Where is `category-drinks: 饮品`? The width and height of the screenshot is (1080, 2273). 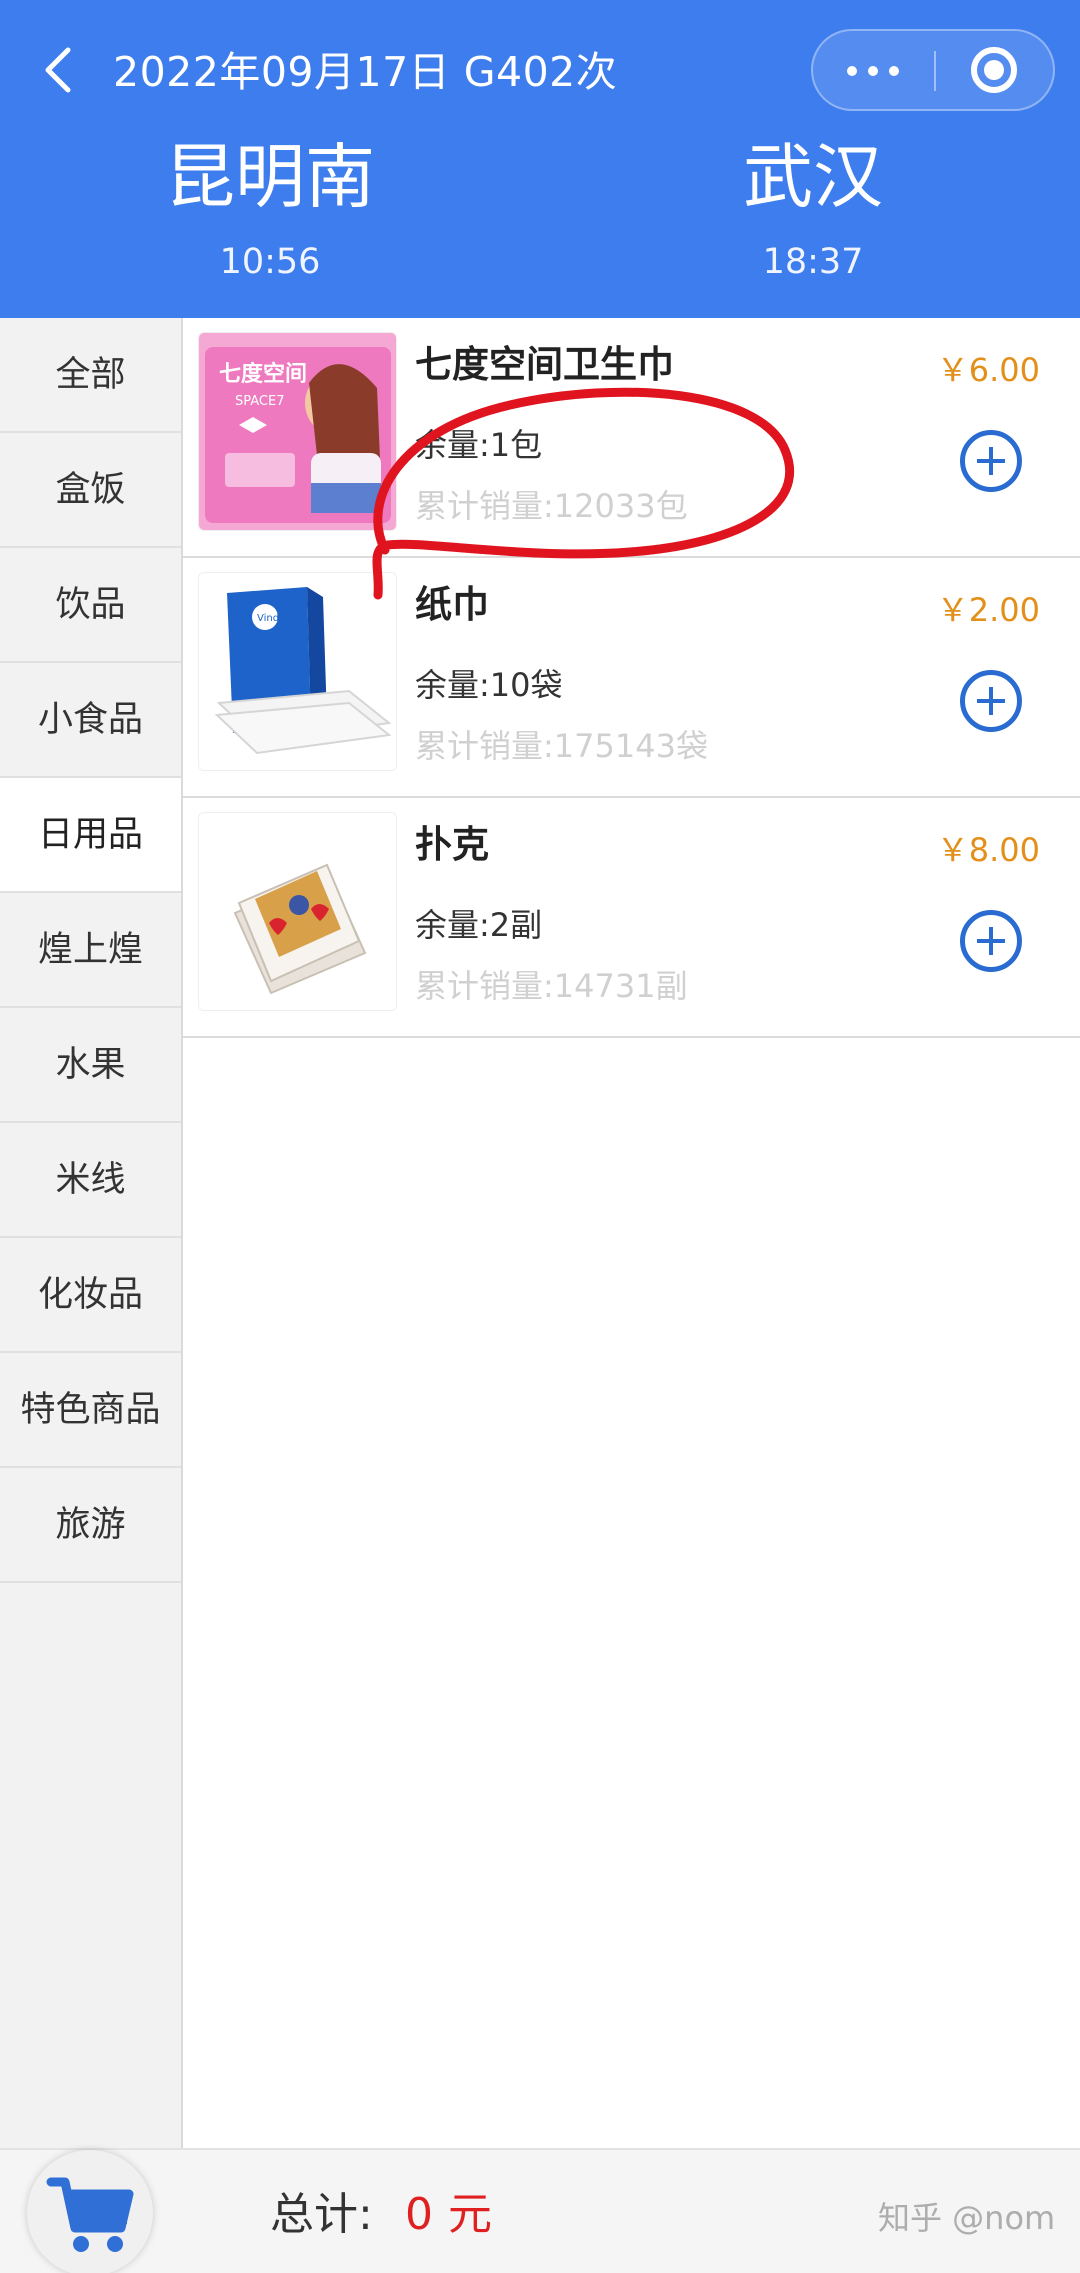 category-drinks: 饮品 is located at coordinates (90, 605).